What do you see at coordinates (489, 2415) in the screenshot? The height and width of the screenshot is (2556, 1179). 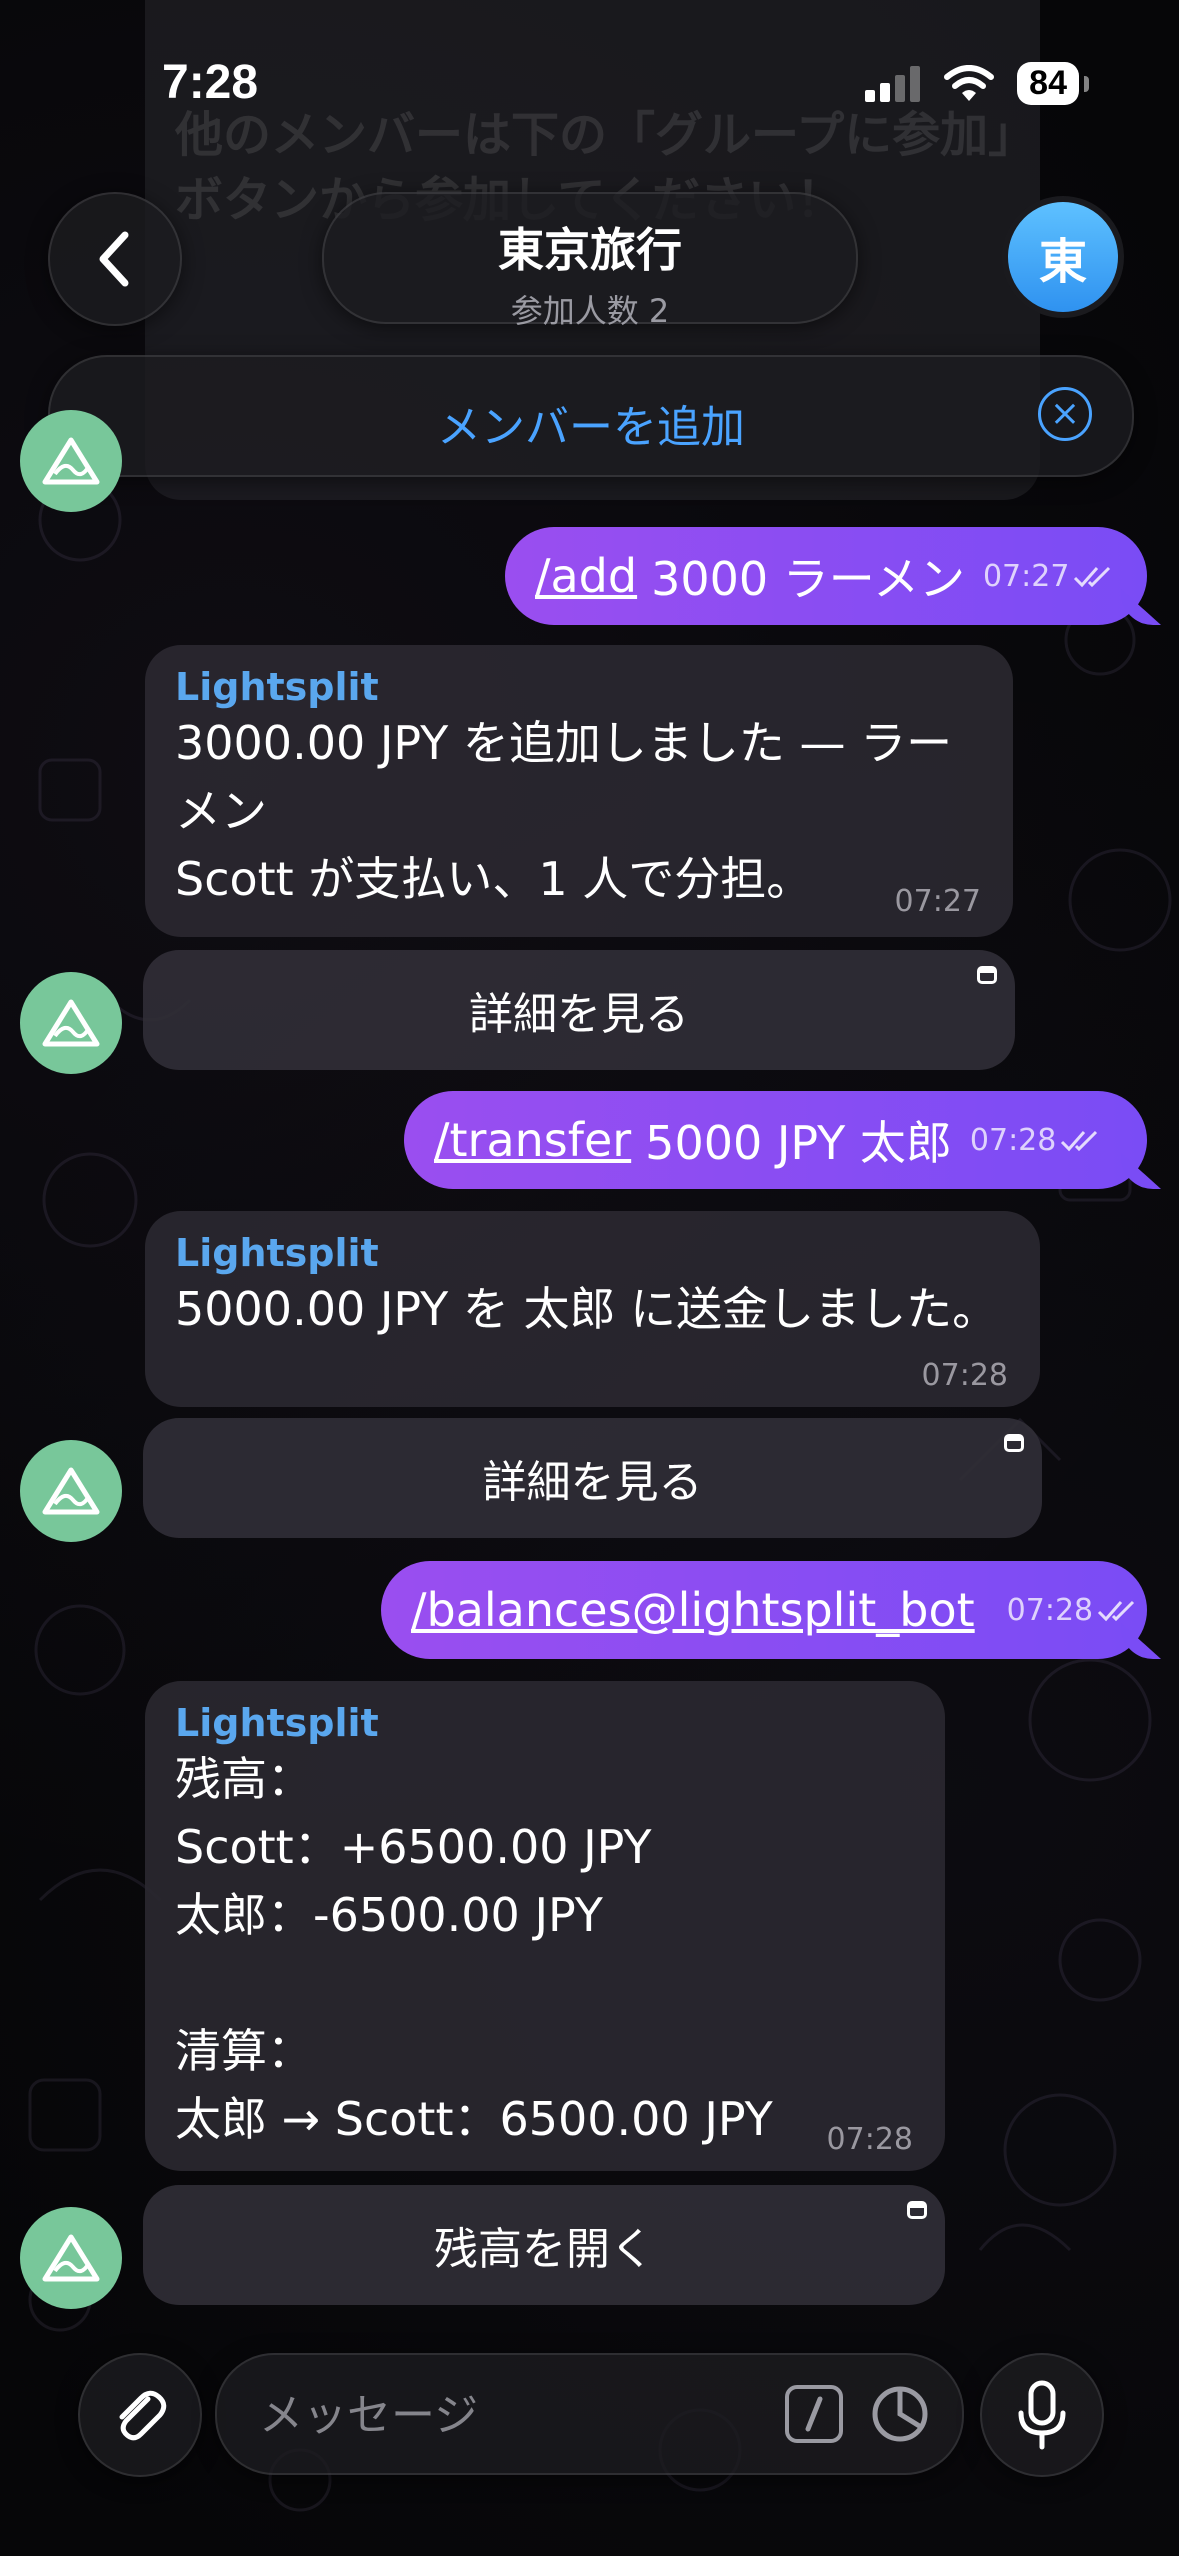 I see `message-input` at bounding box center [489, 2415].